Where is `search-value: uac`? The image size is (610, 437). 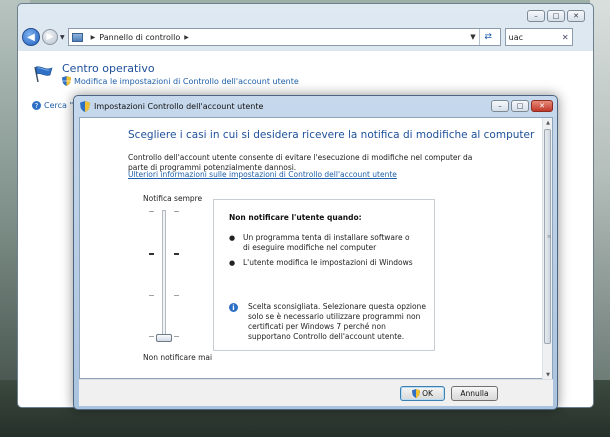 search-value: uac is located at coordinates (515, 37).